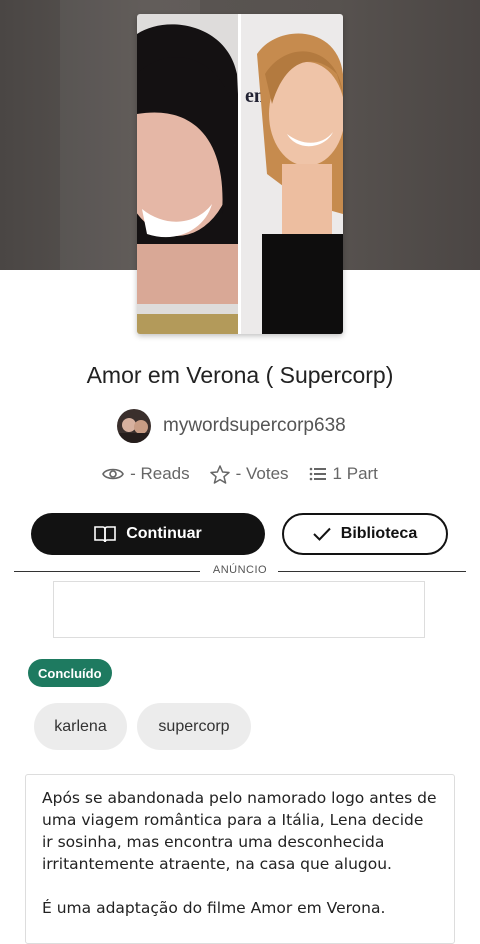 The height and width of the screenshot is (944, 480). What do you see at coordinates (262, 473) in the screenshot?
I see `votes-label: - Votes` at bounding box center [262, 473].